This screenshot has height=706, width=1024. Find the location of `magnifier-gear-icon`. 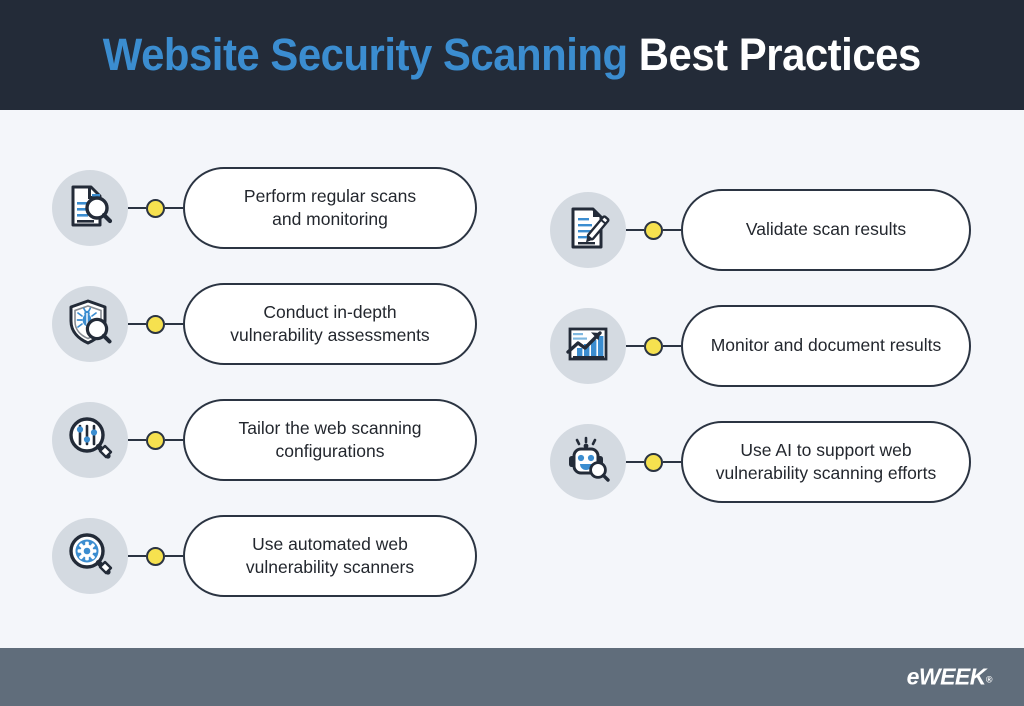

magnifier-gear-icon is located at coordinates (90, 556).